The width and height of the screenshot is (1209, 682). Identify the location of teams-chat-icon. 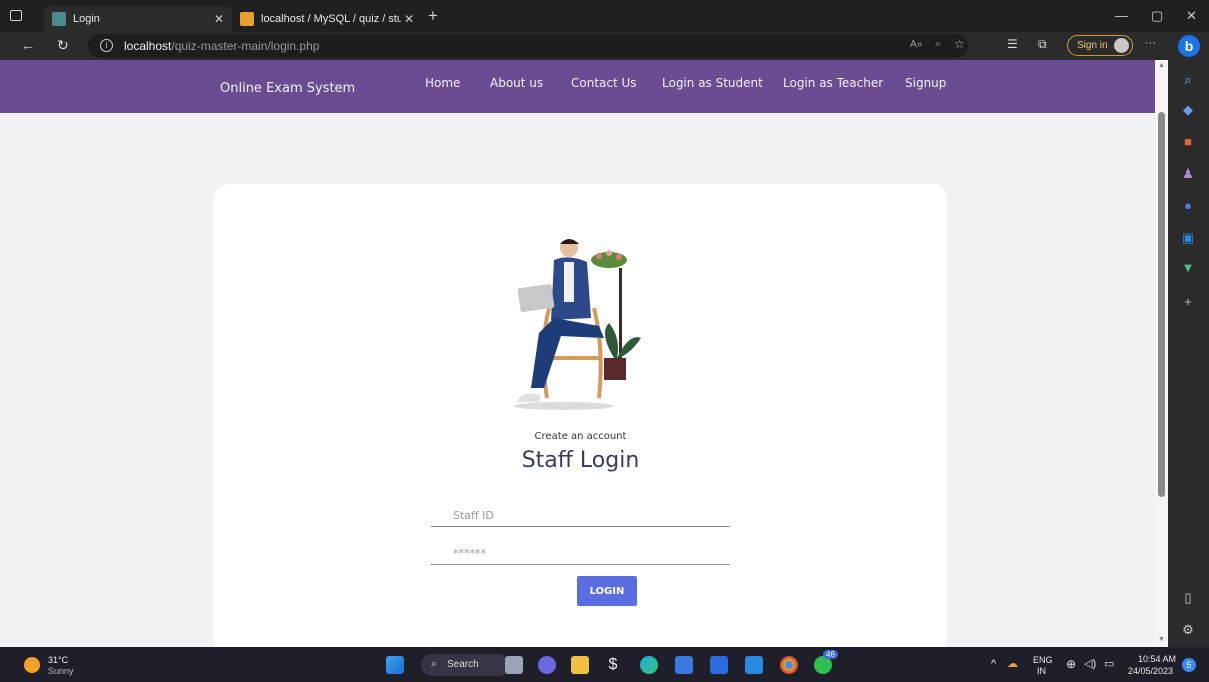
(547, 665).